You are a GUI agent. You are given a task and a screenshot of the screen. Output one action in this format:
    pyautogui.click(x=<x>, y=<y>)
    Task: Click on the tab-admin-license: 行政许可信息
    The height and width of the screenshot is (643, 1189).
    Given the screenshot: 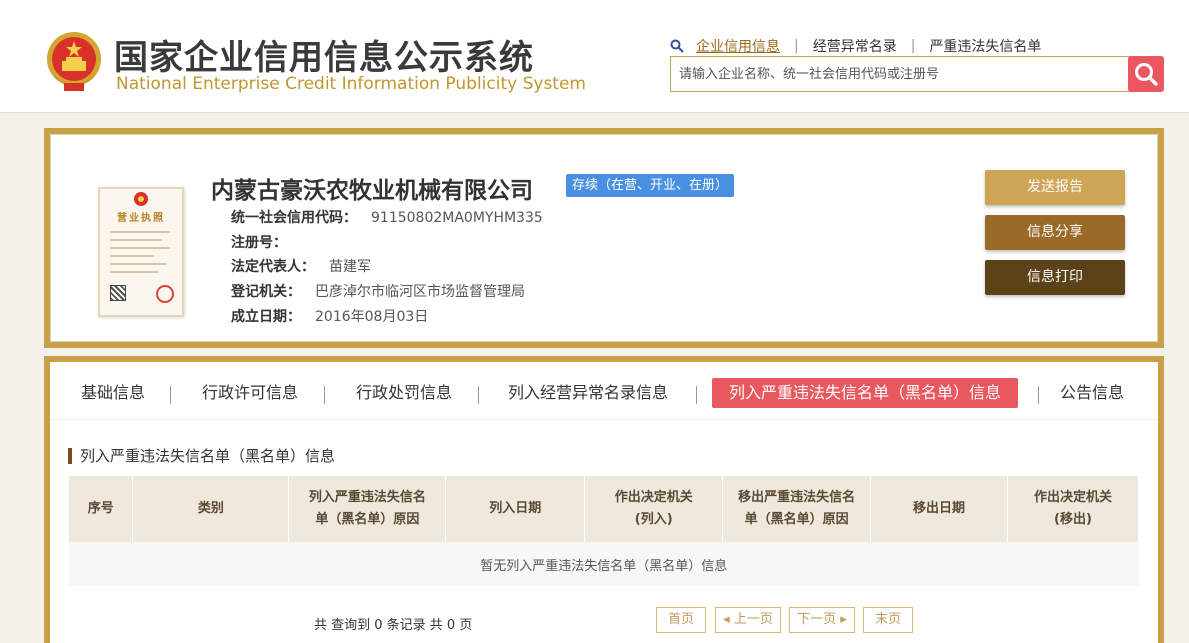 What is the action you would take?
    pyautogui.click(x=250, y=393)
    